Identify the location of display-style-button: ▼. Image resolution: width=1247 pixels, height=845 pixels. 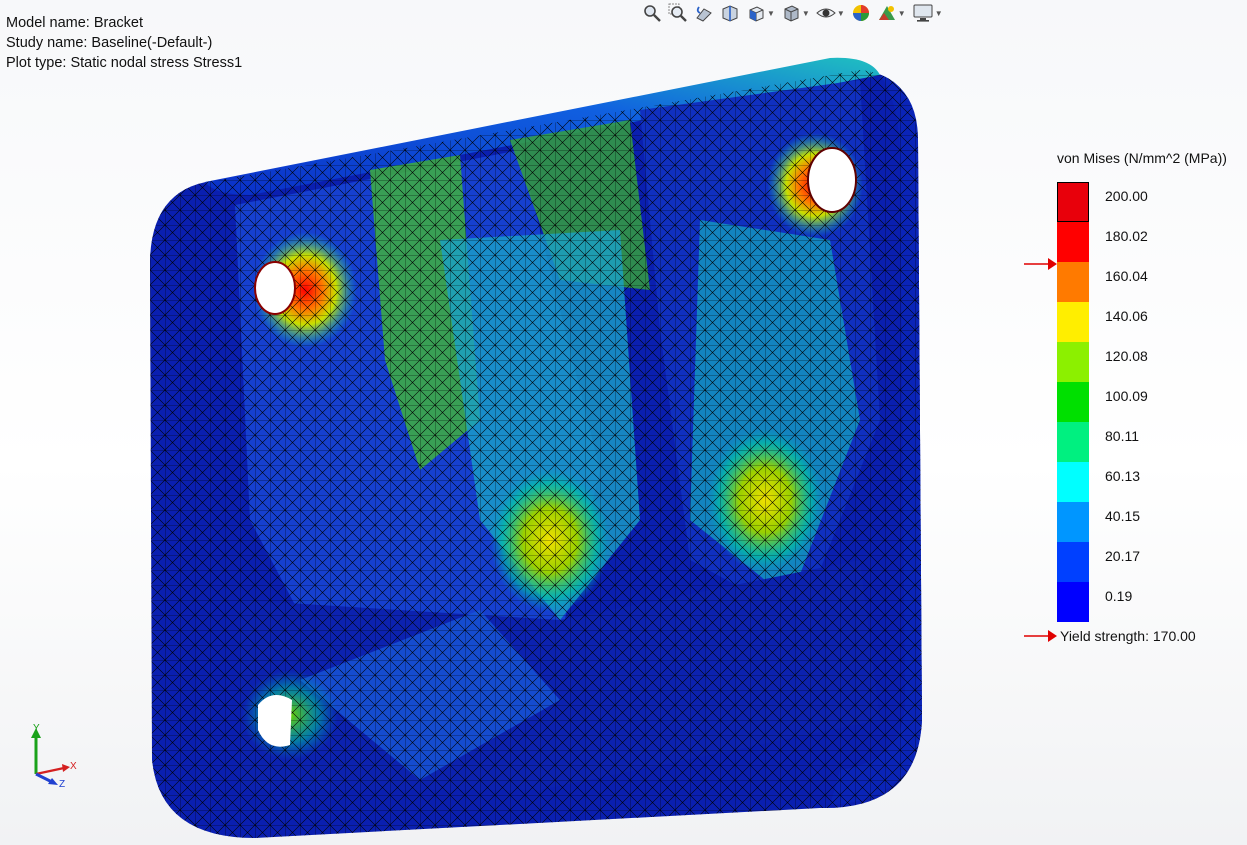
(795, 13).